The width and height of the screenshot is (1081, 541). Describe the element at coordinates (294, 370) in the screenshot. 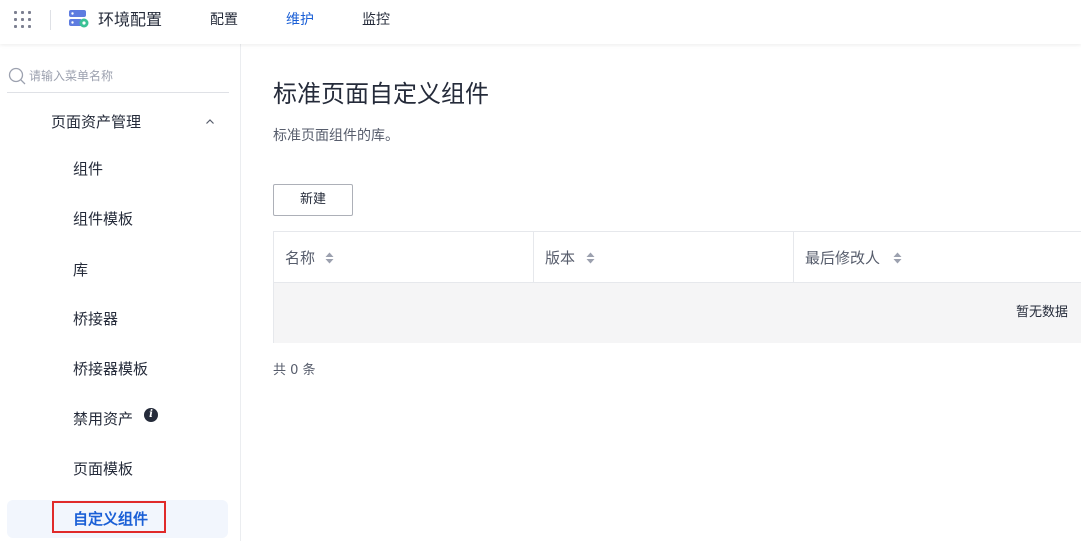

I see `pagination-total: 共 0 条` at that location.